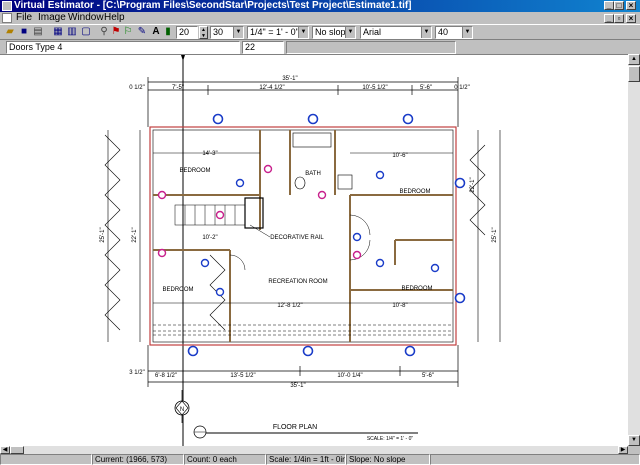 The height and width of the screenshot is (465, 640). Describe the element at coordinates (52, 18) in the screenshot. I see `menu-image: Image` at that location.